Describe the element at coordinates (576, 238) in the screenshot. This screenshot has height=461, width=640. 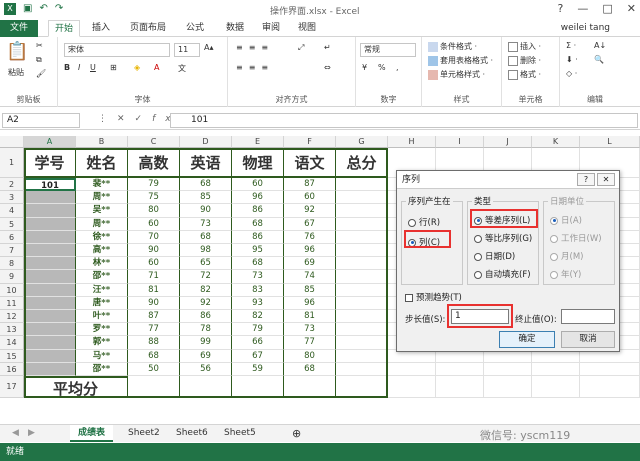
I see `radio-weekday: 工作日(W)` at that location.